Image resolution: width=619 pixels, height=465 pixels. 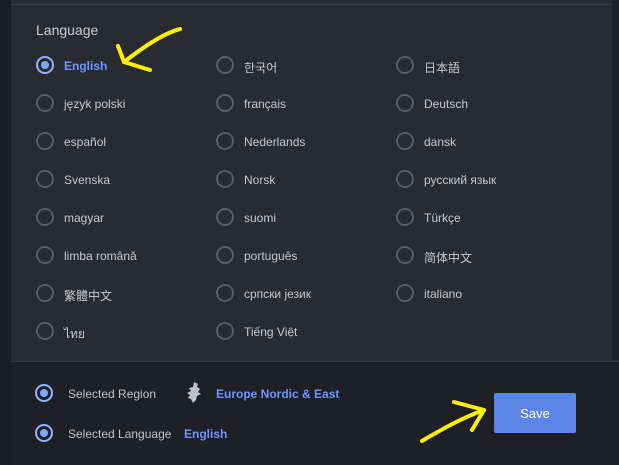 I want to click on language-label-english: English, so click(x=85, y=66).